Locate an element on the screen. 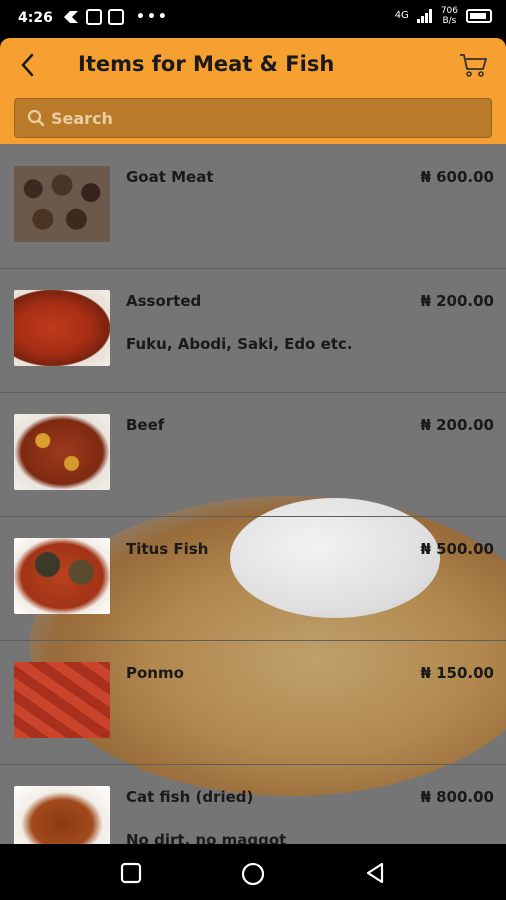 This screenshot has height=900, width=506. speed-unit: B/s is located at coordinates (449, 21).